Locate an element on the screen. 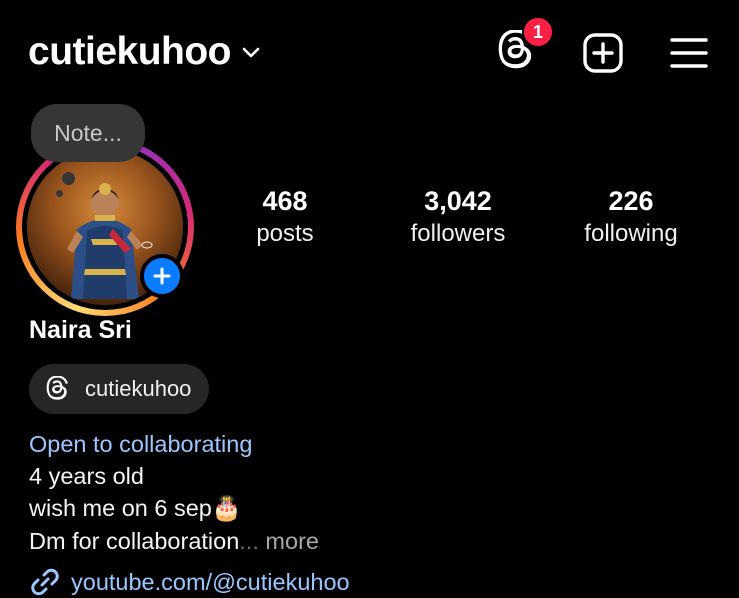 This screenshot has height=598, width=739. threads-profile-link: cutiekuhoo is located at coordinates (119, 389).